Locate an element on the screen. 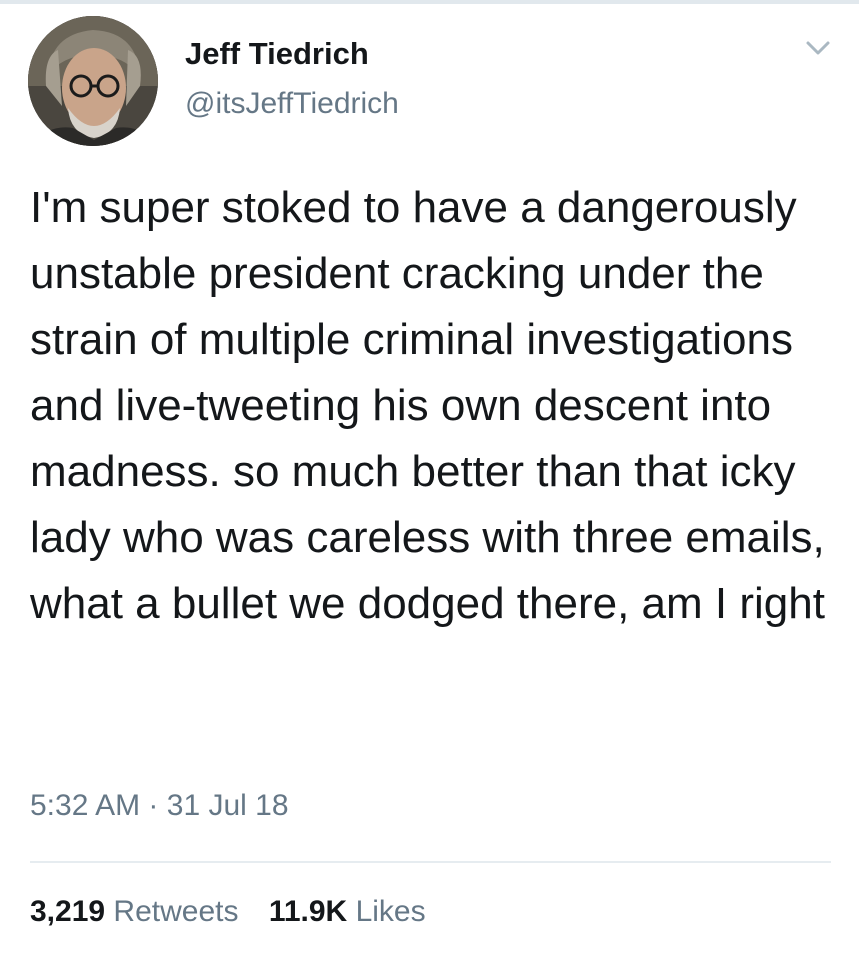  likes-stat: 11.9K Likes is located at coordinates (347, 911).